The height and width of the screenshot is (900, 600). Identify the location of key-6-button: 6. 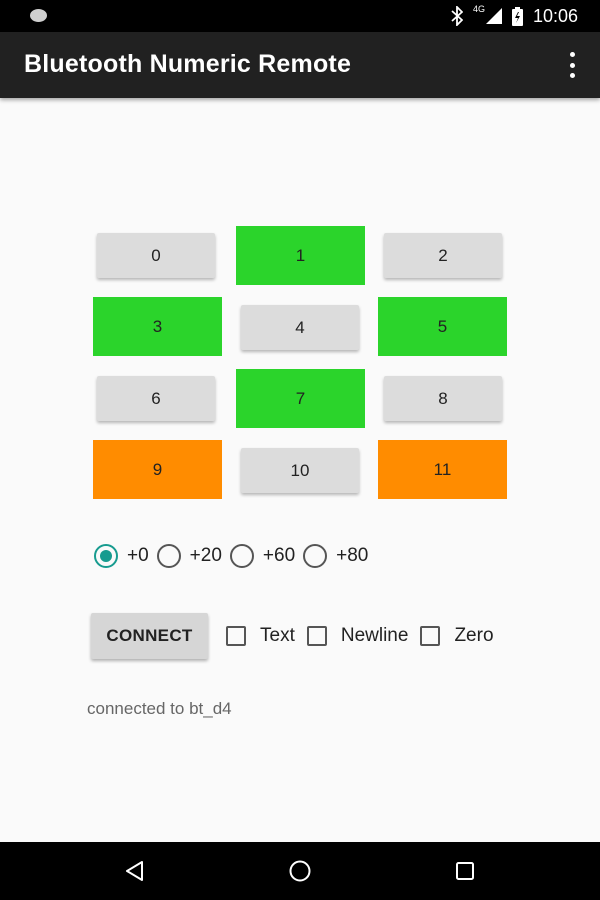
(156, 398).